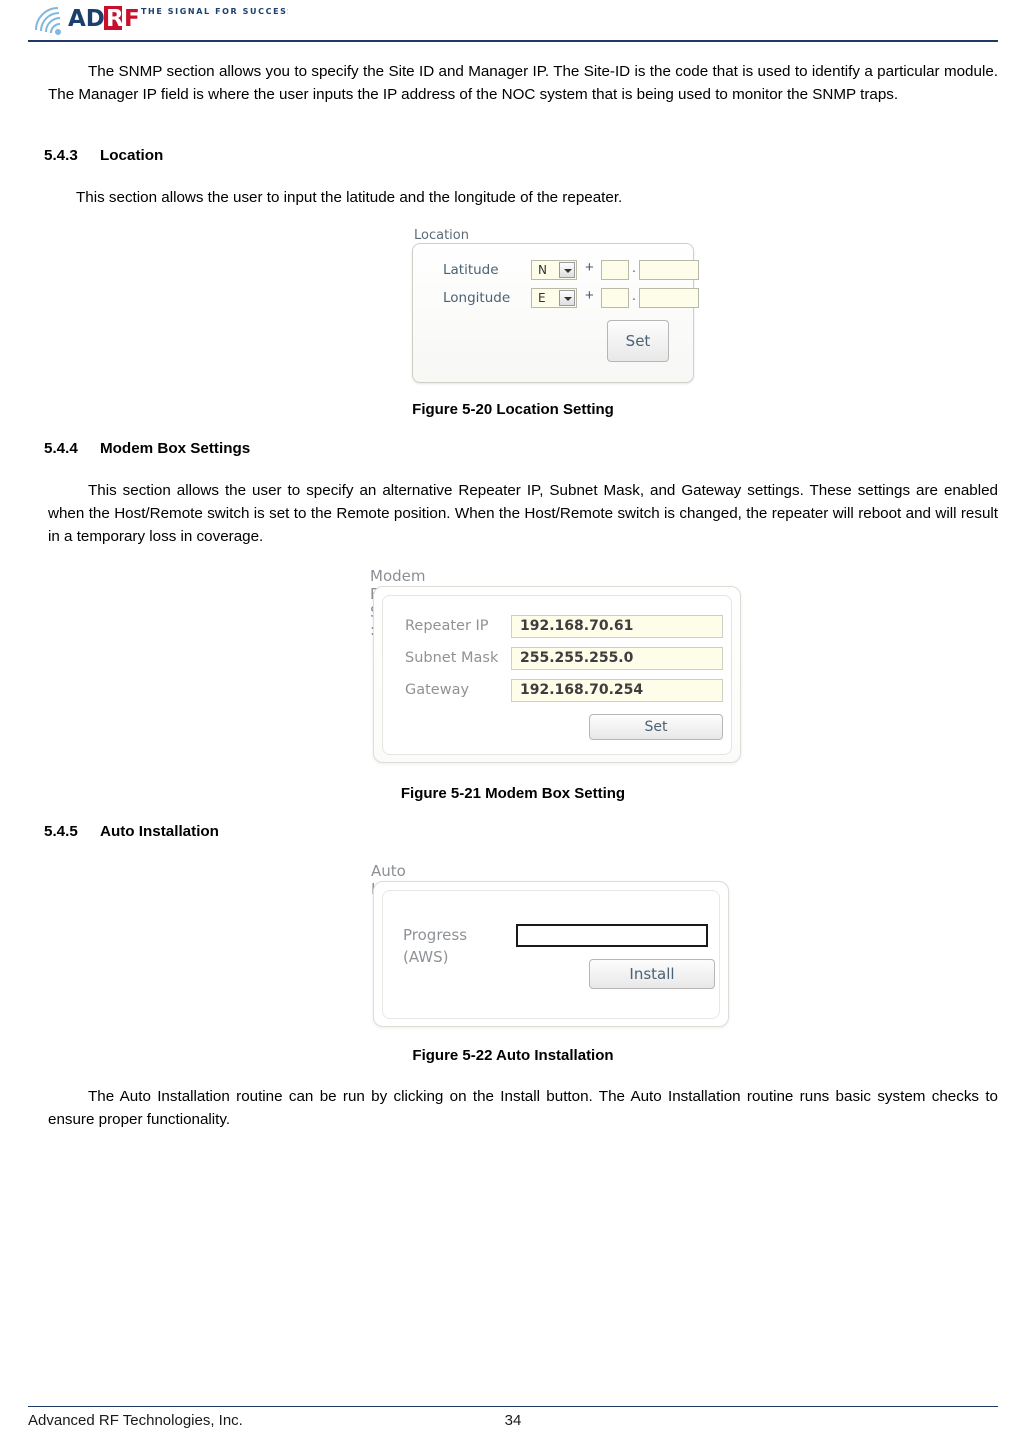  Describe the element at coordinates (669, 270) in the screenshot. I see `latitude-minutes-input` at that location.